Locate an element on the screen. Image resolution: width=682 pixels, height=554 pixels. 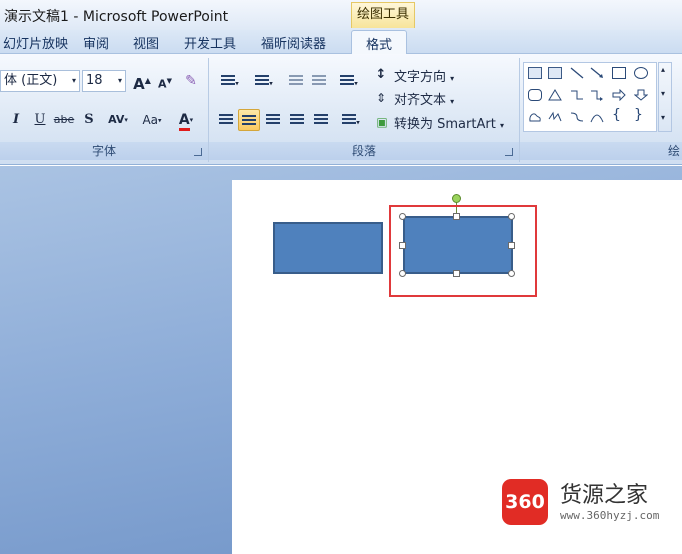
window-title: 演示文稿1 - Microsoft PowerPoint is located at coordinates (116, 17).